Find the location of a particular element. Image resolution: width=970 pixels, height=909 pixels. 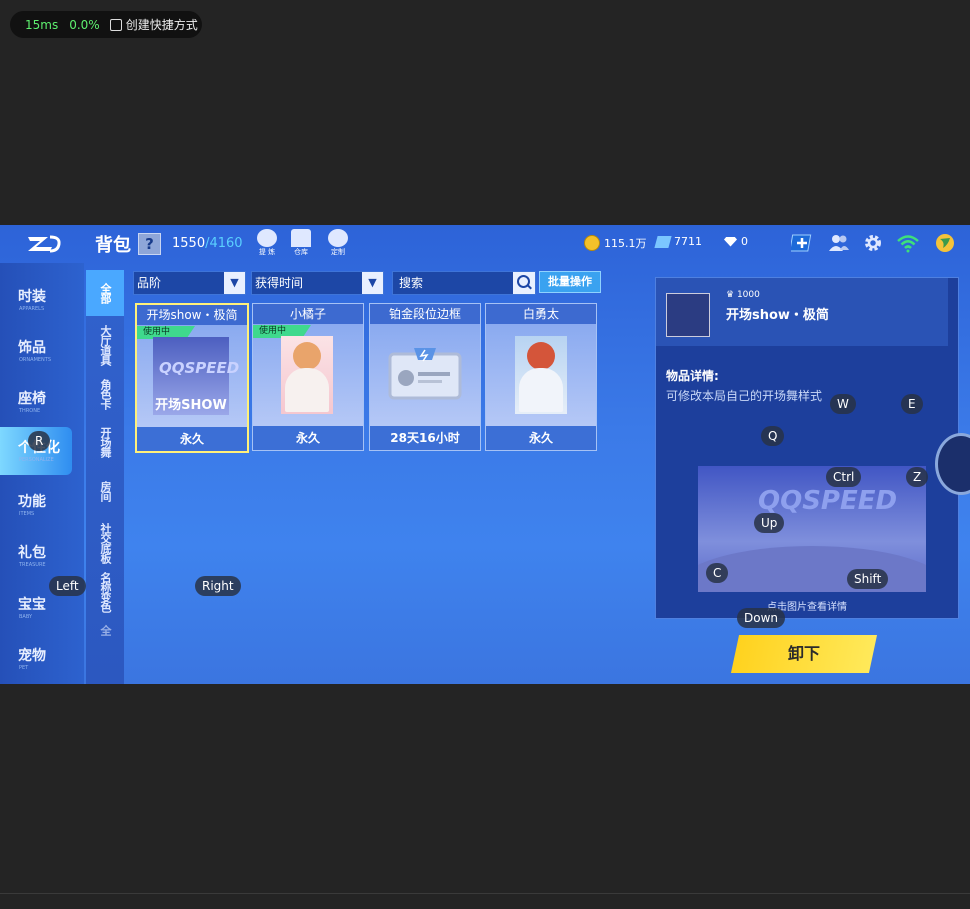

key-hint-z: Z is located at coordinates (917, 477).